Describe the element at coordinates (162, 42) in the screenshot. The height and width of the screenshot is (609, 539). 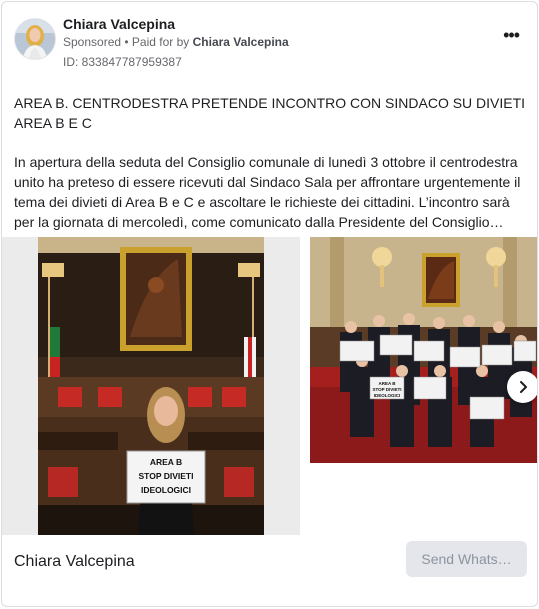
I see `paid-for-by-label: Paid for by` at that location.